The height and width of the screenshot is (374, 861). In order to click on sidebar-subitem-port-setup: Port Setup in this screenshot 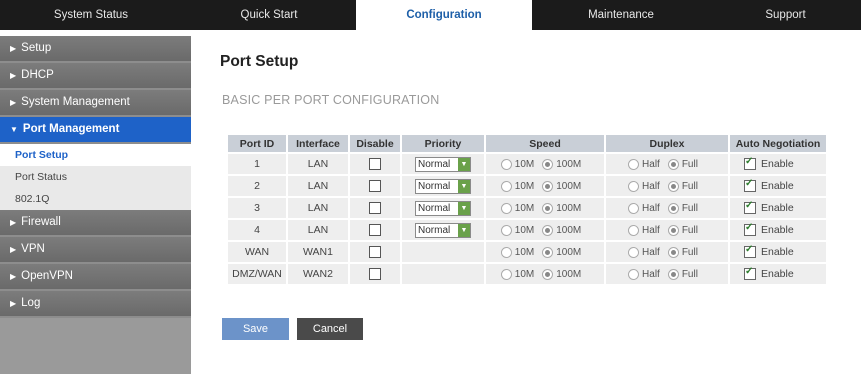, I will do `click(95, 155)`.